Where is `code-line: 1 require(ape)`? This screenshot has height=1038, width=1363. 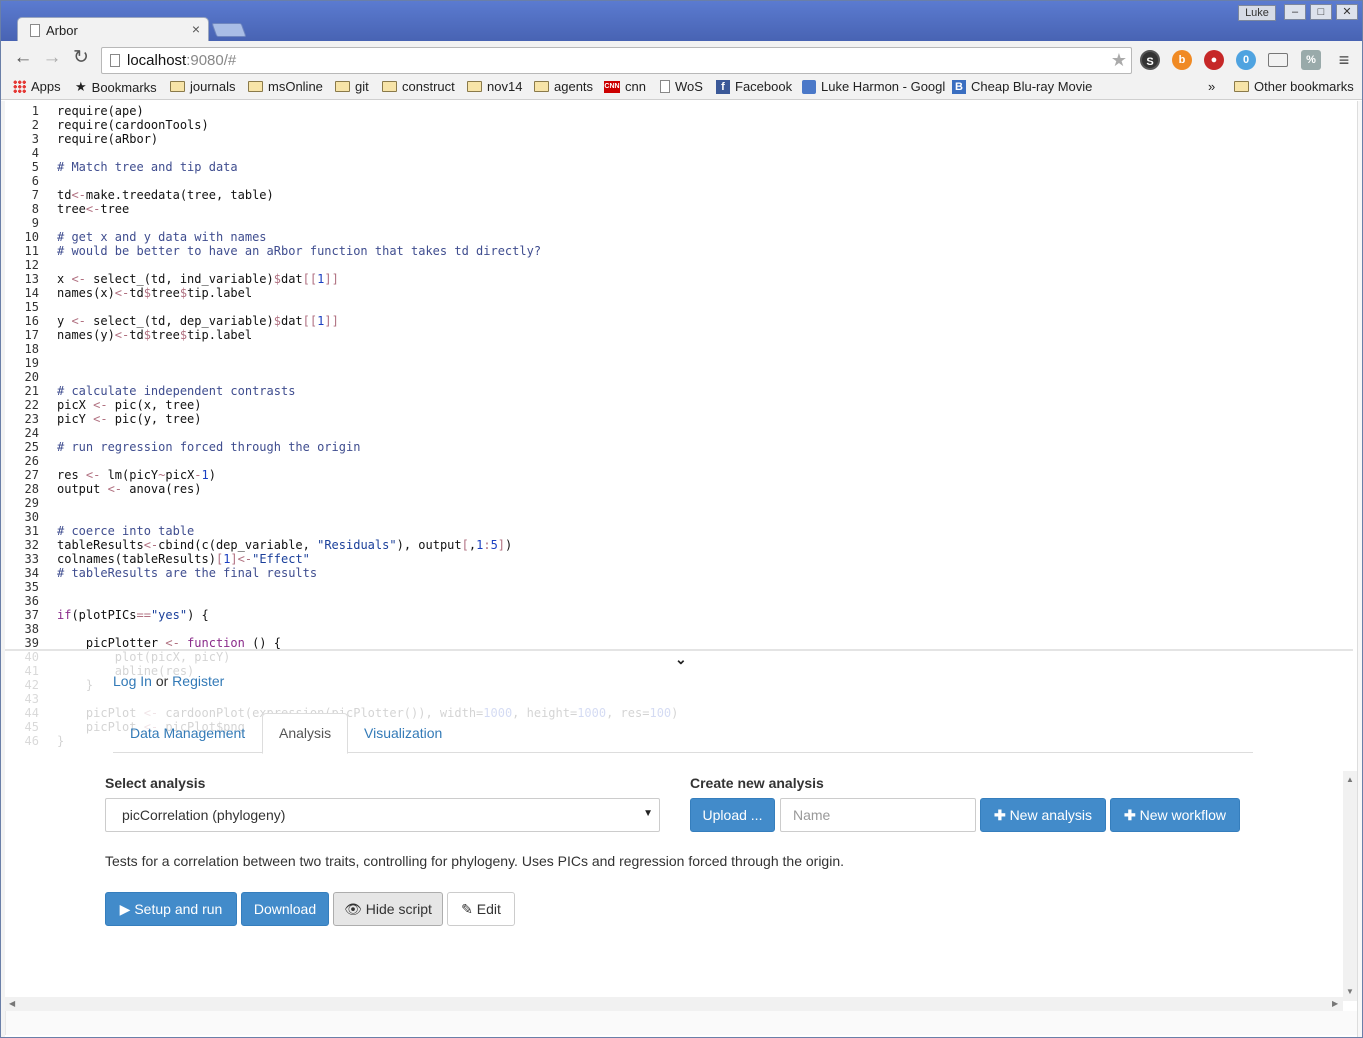
code-line: 1 require(ape) is located at coordinates (675, 111).